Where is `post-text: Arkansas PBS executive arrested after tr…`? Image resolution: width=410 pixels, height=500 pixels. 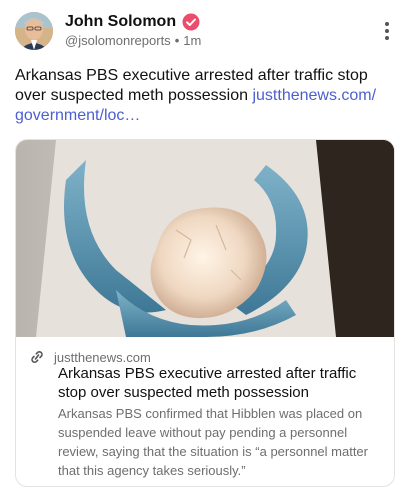
post-text: Arkansas PBS executive arrested after tr… is located at coordinates (205, 96).